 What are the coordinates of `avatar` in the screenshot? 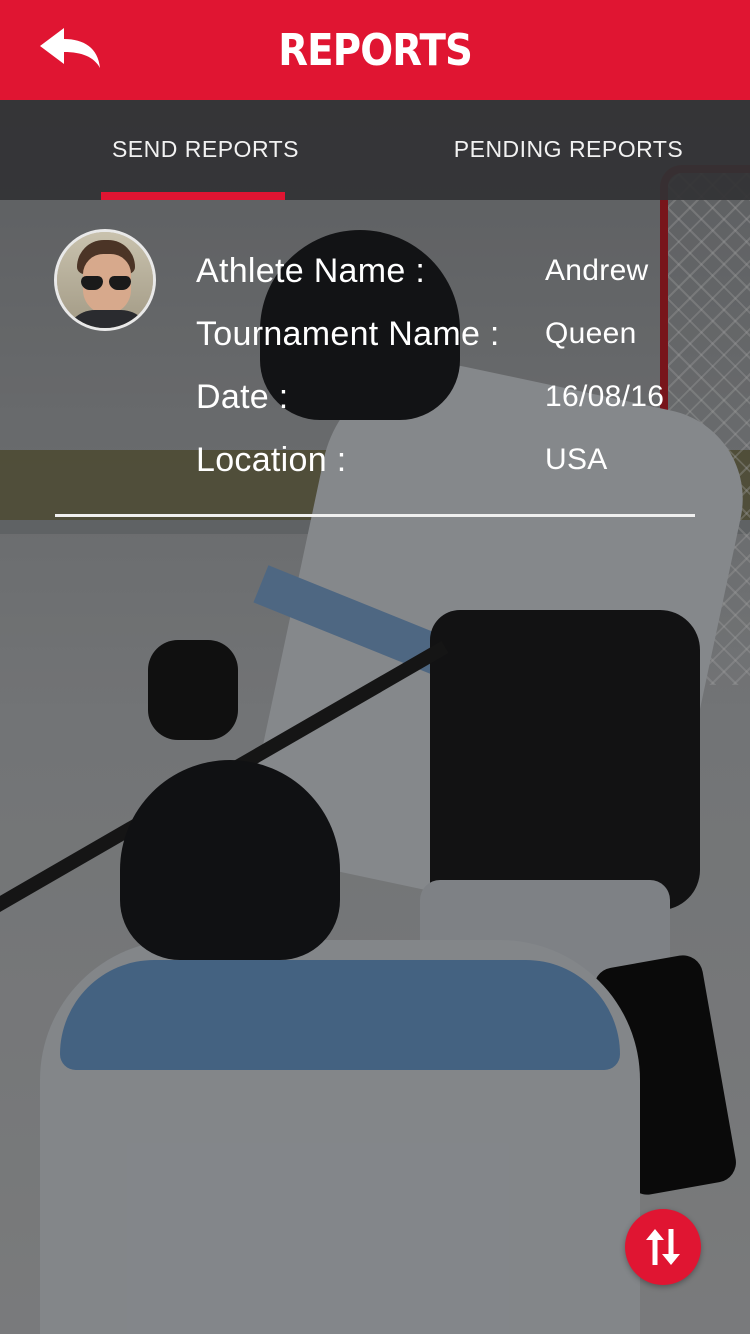 It's located at (105, 280).